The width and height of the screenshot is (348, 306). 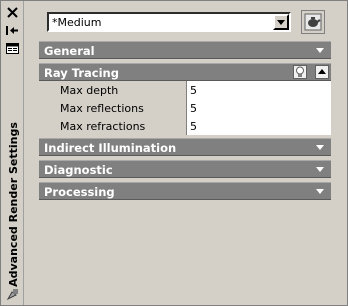 I want to click on render-preset-combo: *Medium, so click(x=169, y=22).